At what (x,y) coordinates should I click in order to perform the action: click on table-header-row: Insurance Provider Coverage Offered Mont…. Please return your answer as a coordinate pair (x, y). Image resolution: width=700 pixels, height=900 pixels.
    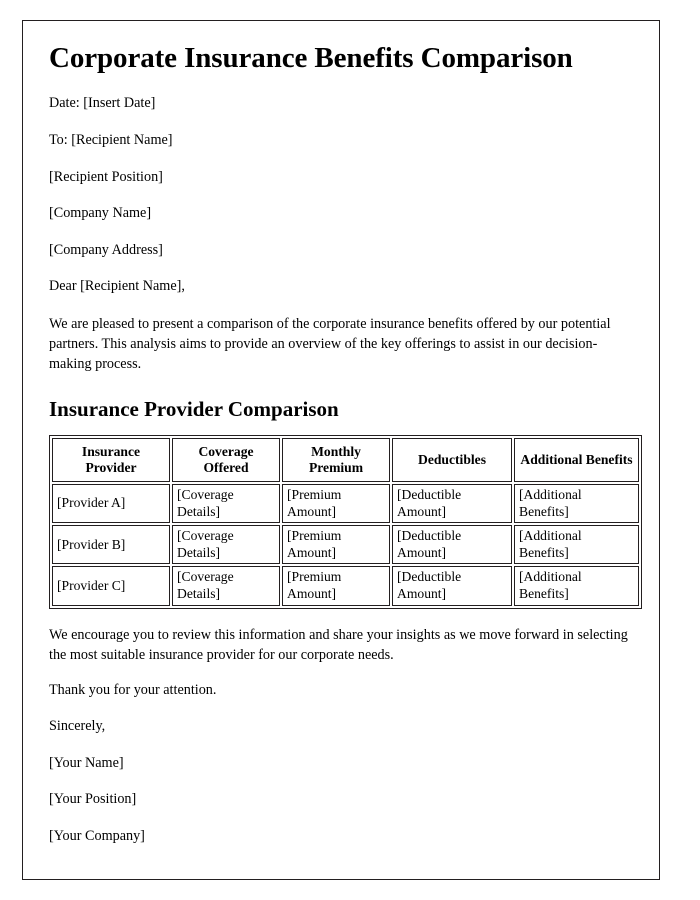
    Looking at the image, I should click on (345, 460).